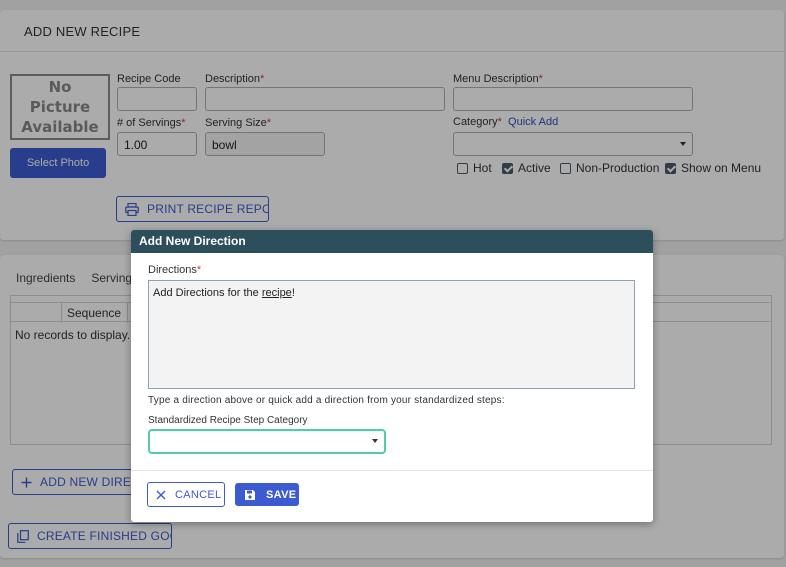 The height and width of the screenshot is (567, 786). What do you see at coordinates (267, 494) in the screenshot?
I see `save-button: SAVE` at bounding box center [267, 494].